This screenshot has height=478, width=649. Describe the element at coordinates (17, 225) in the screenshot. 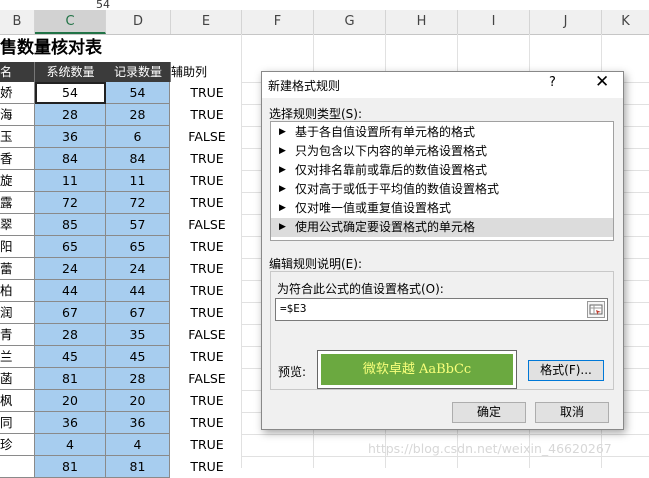

I see `cell-name: 翠` at that location.